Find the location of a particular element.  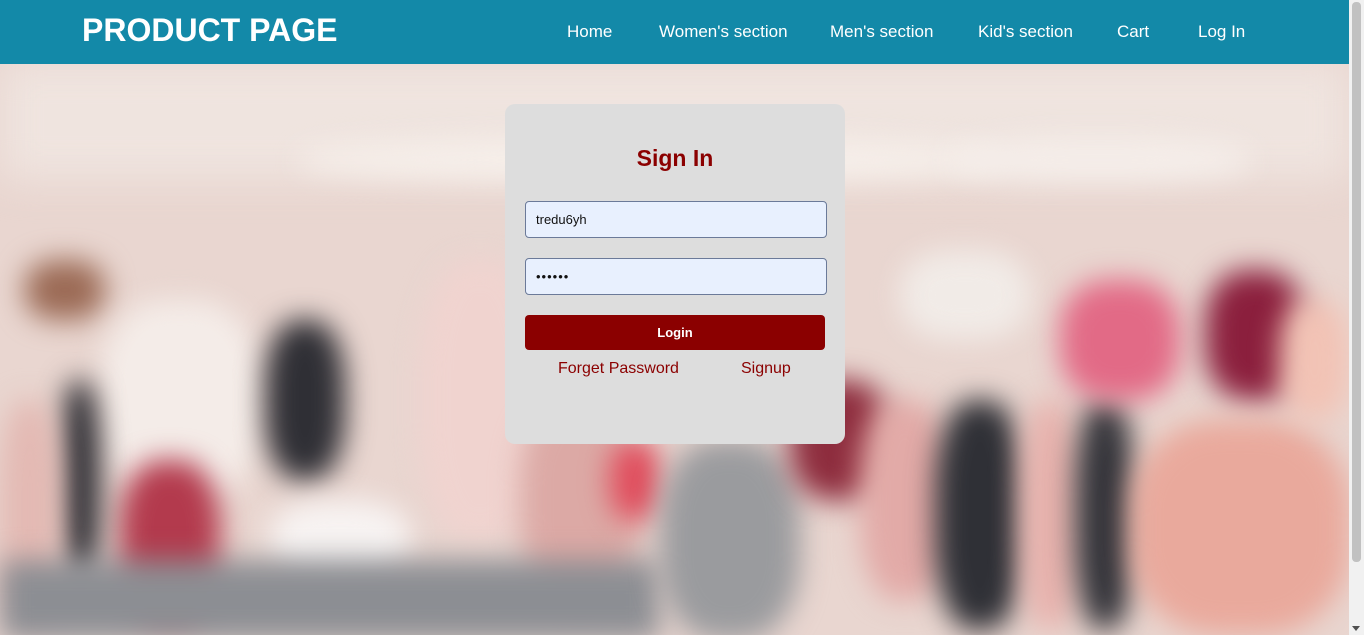

nav-link-cart: Cart is located at coordinates (1133, 32).